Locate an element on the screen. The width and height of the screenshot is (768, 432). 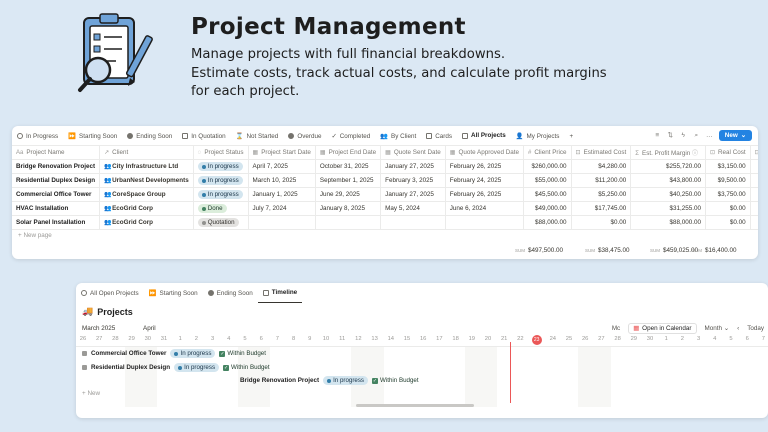
client-price-cell: $260,000.00 is located at coordinates (547, 166).